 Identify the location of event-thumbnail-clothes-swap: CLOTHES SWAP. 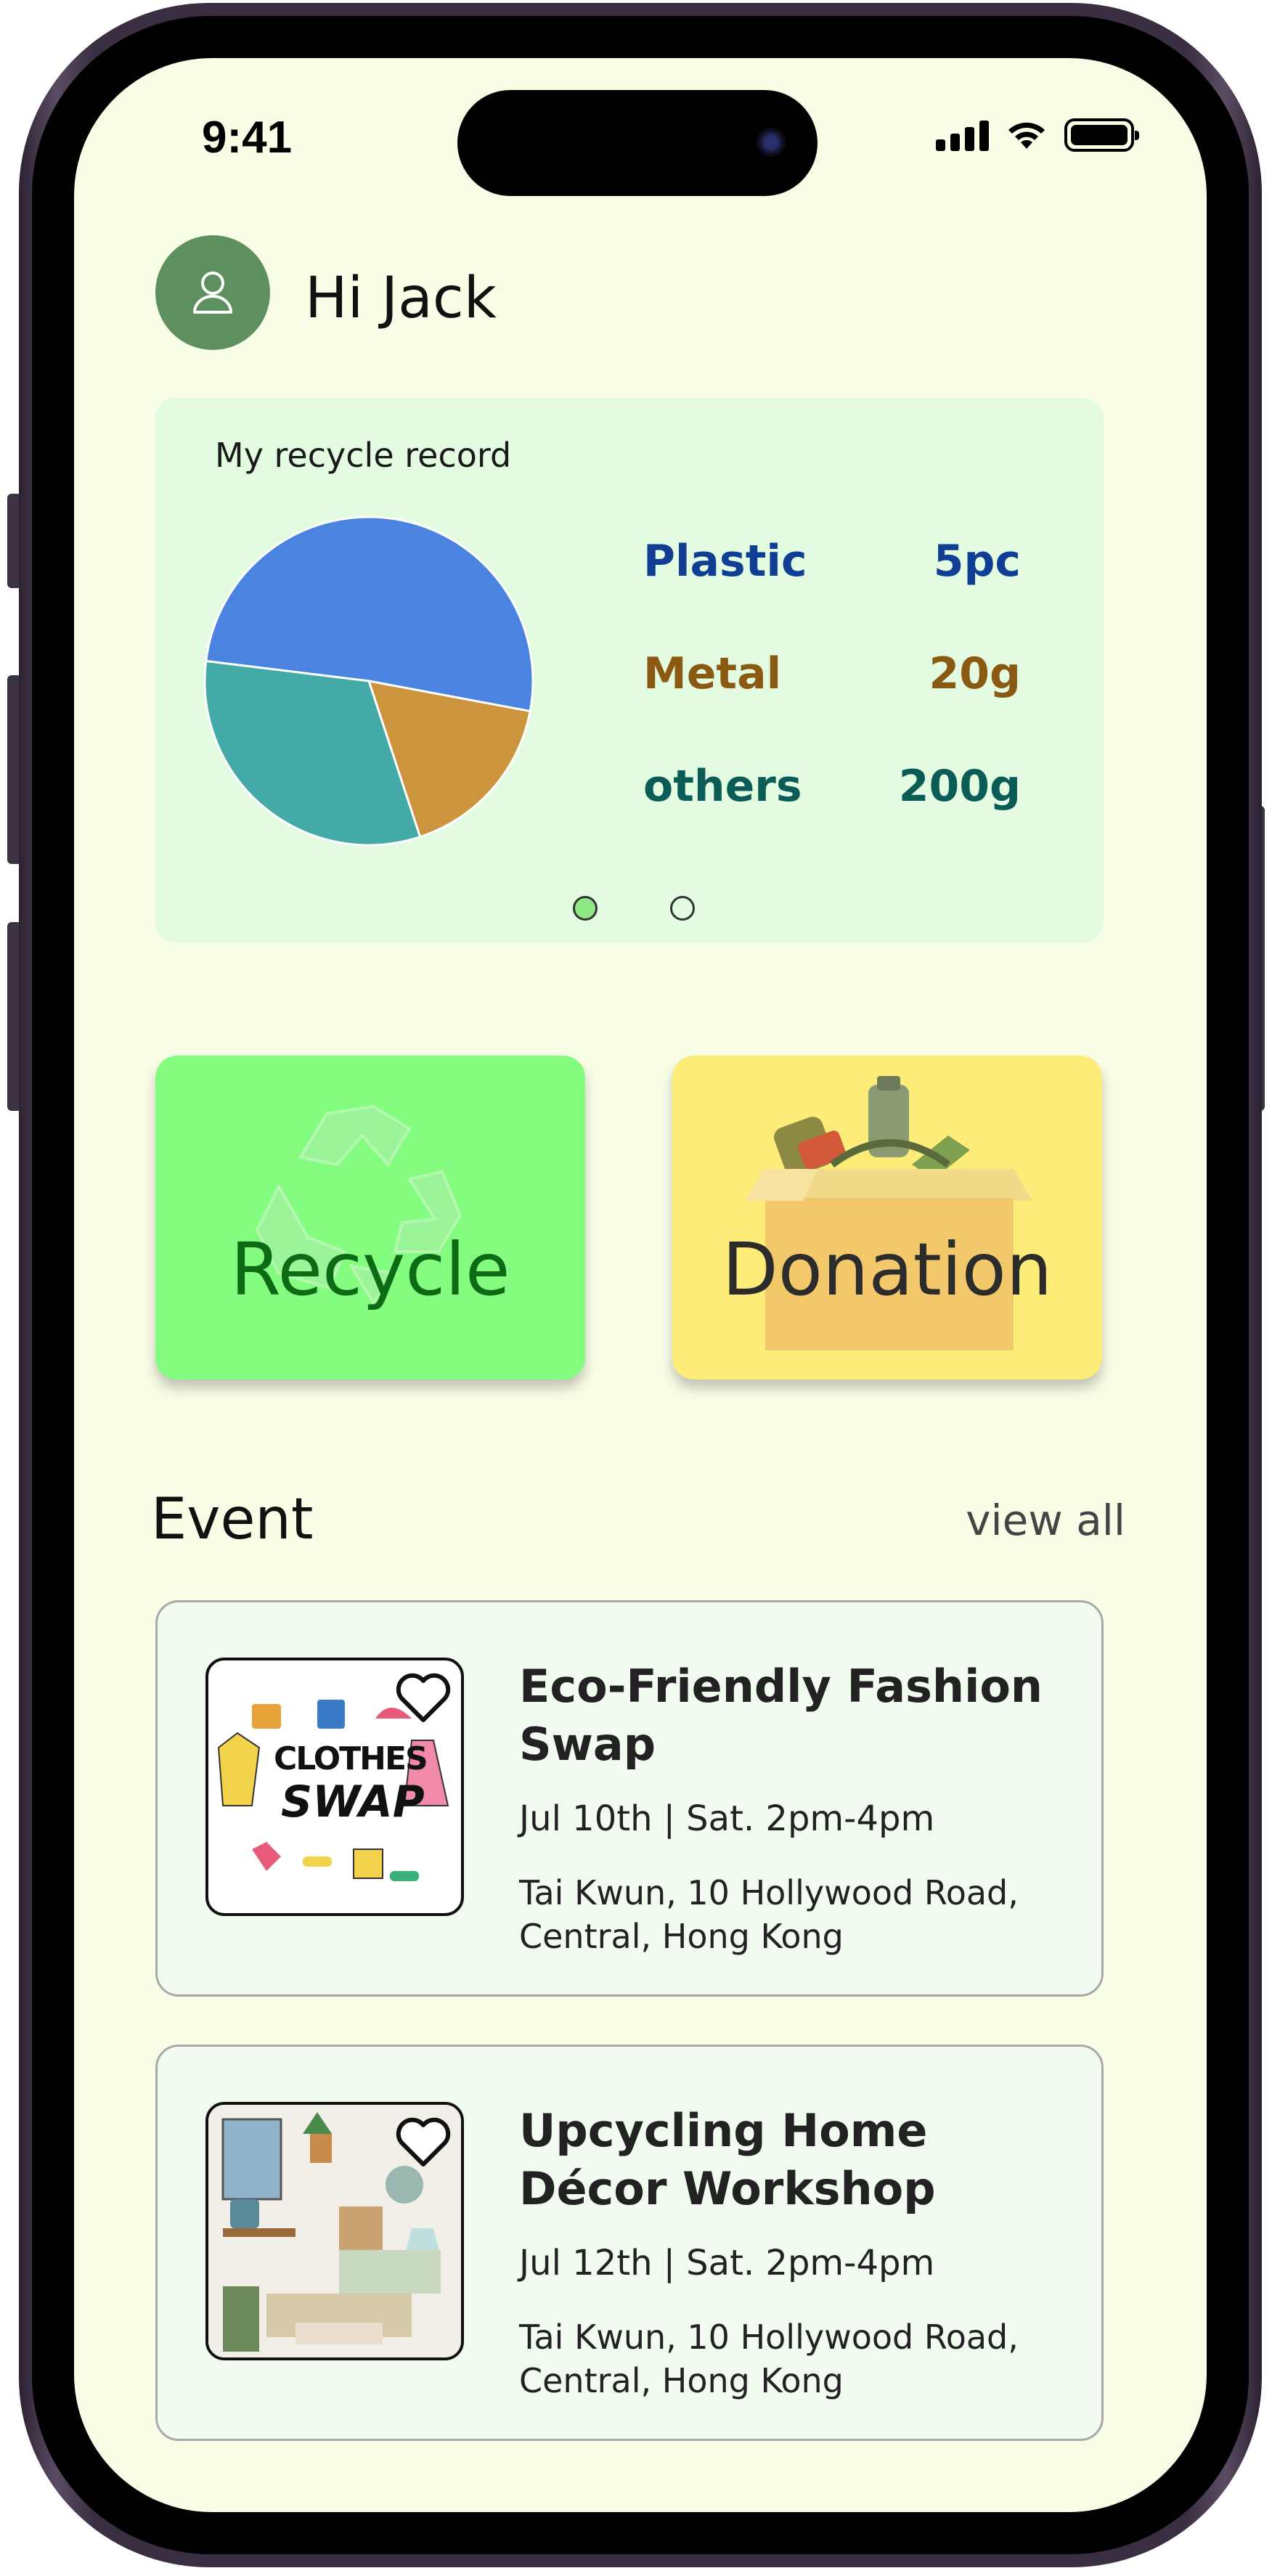
(334, 1787).